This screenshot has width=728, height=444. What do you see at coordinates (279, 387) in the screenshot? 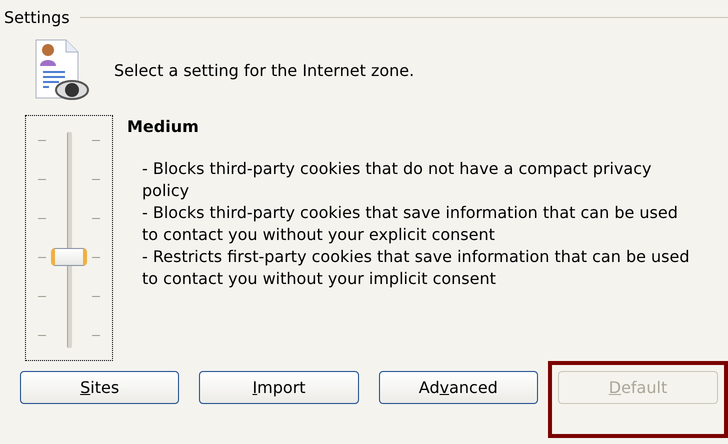
I see `dialog-button: Import` at bounding box center [279, 387].